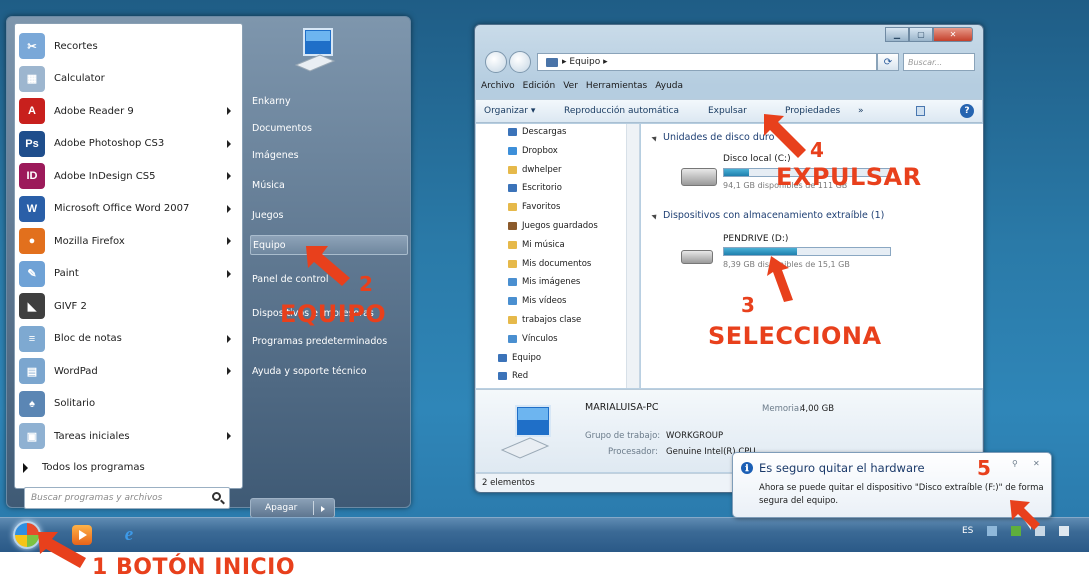  I want to click on internet-explorer-icon: e, so click(129, 535).